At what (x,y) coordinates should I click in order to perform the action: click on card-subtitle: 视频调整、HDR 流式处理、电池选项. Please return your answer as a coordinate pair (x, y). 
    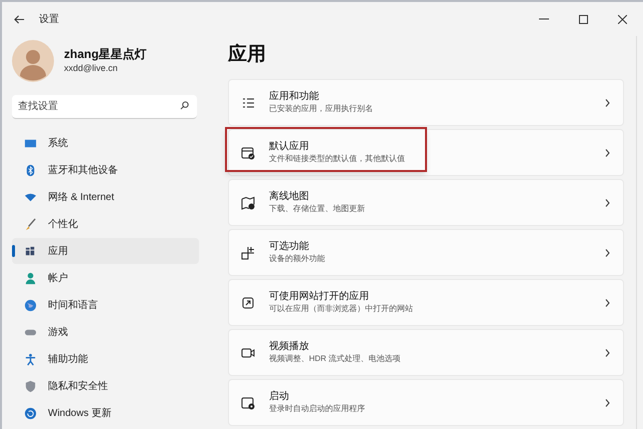
    Looking at the image, I should click on (335, 359).